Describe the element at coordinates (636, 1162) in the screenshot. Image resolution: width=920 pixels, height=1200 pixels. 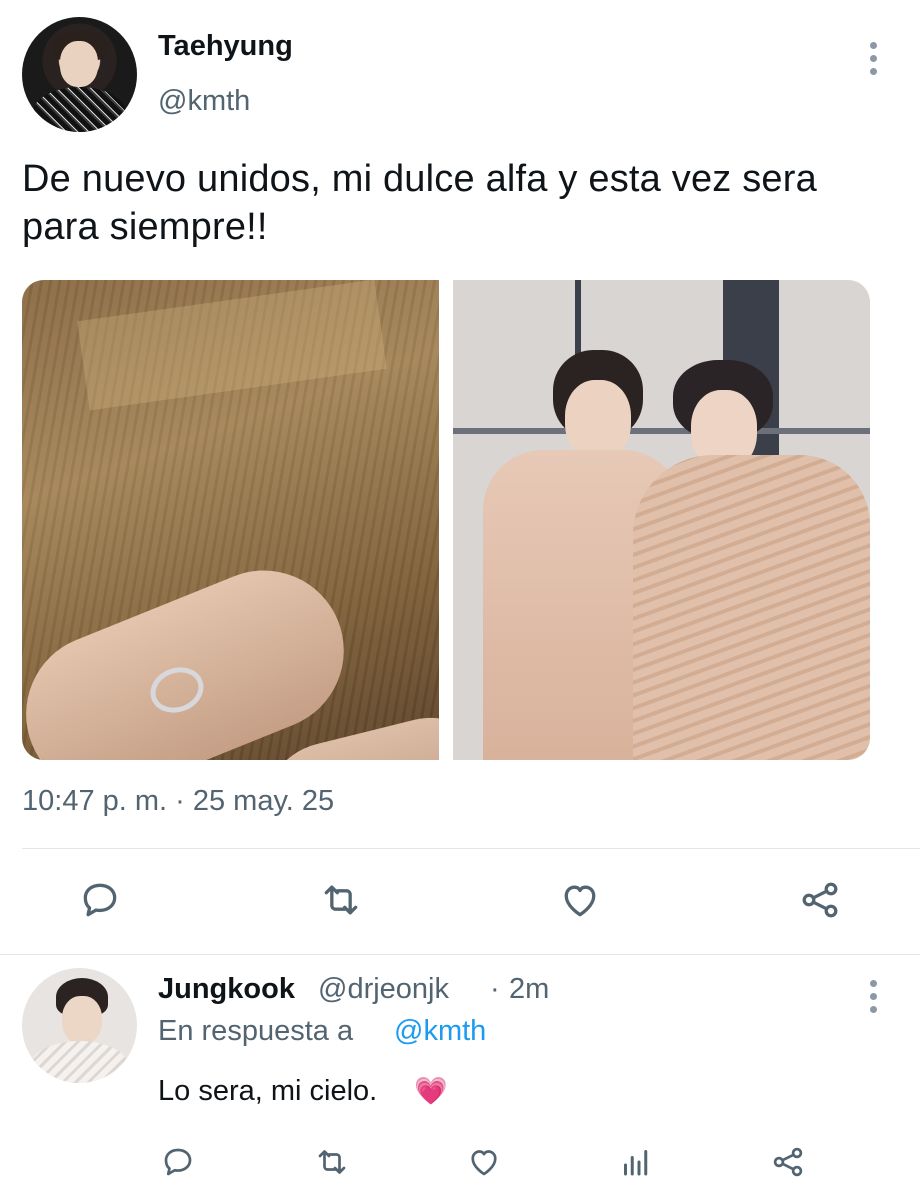
I see `analytics-icon` at that location.